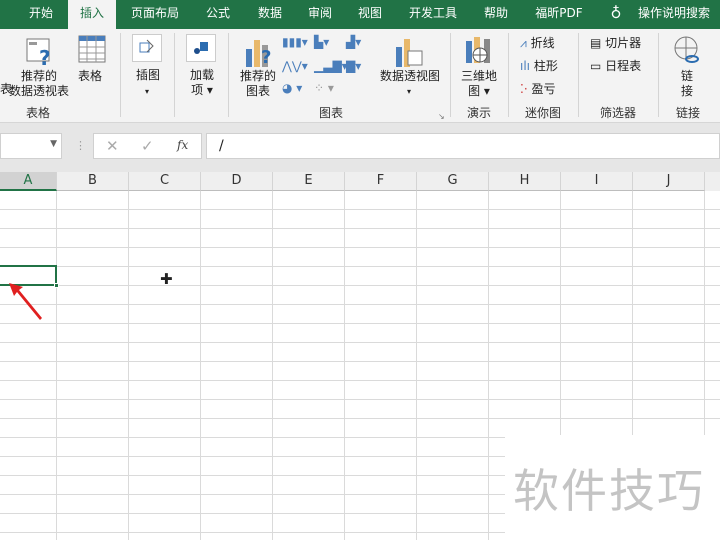  What do you see at coordinates (479, 76) in the screenshot?
I see `label-line: 三维地` at bounding box center [479, 76].